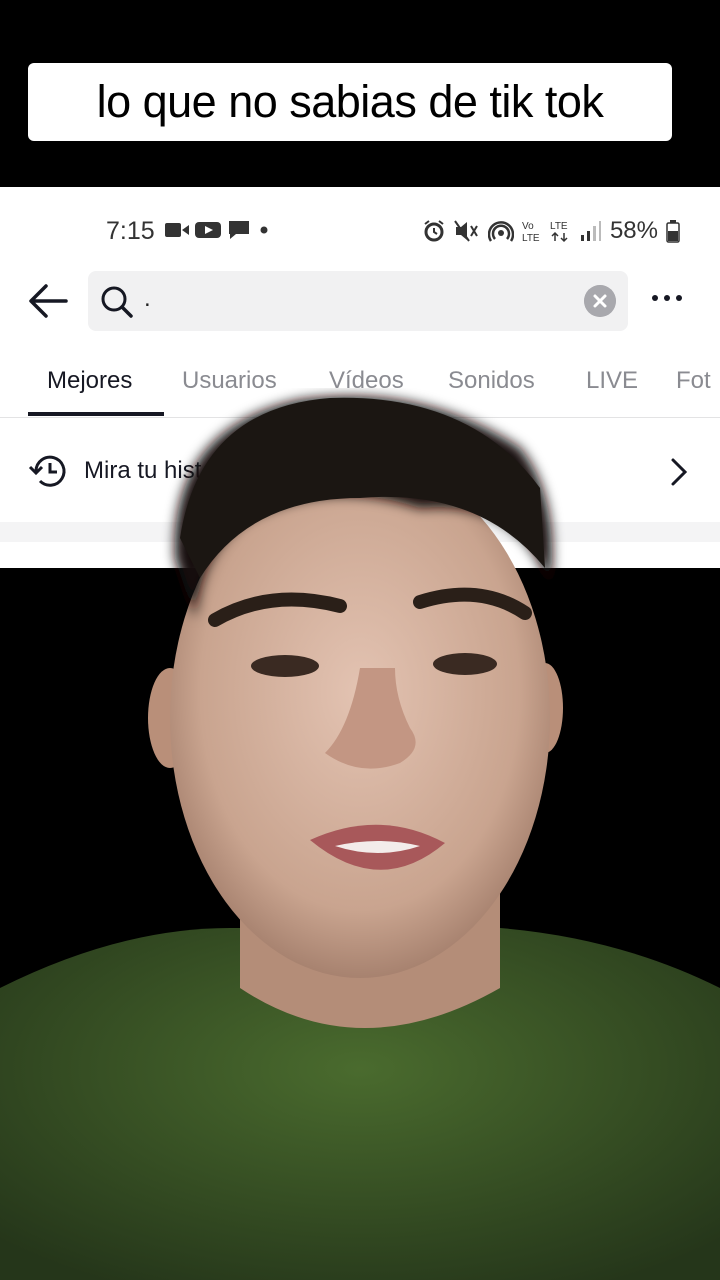 The width and height of the screenshot is (720, 1280). Describe the element at coordinates (673, 231) in the screenshot. I see `battery-icon` at that location.